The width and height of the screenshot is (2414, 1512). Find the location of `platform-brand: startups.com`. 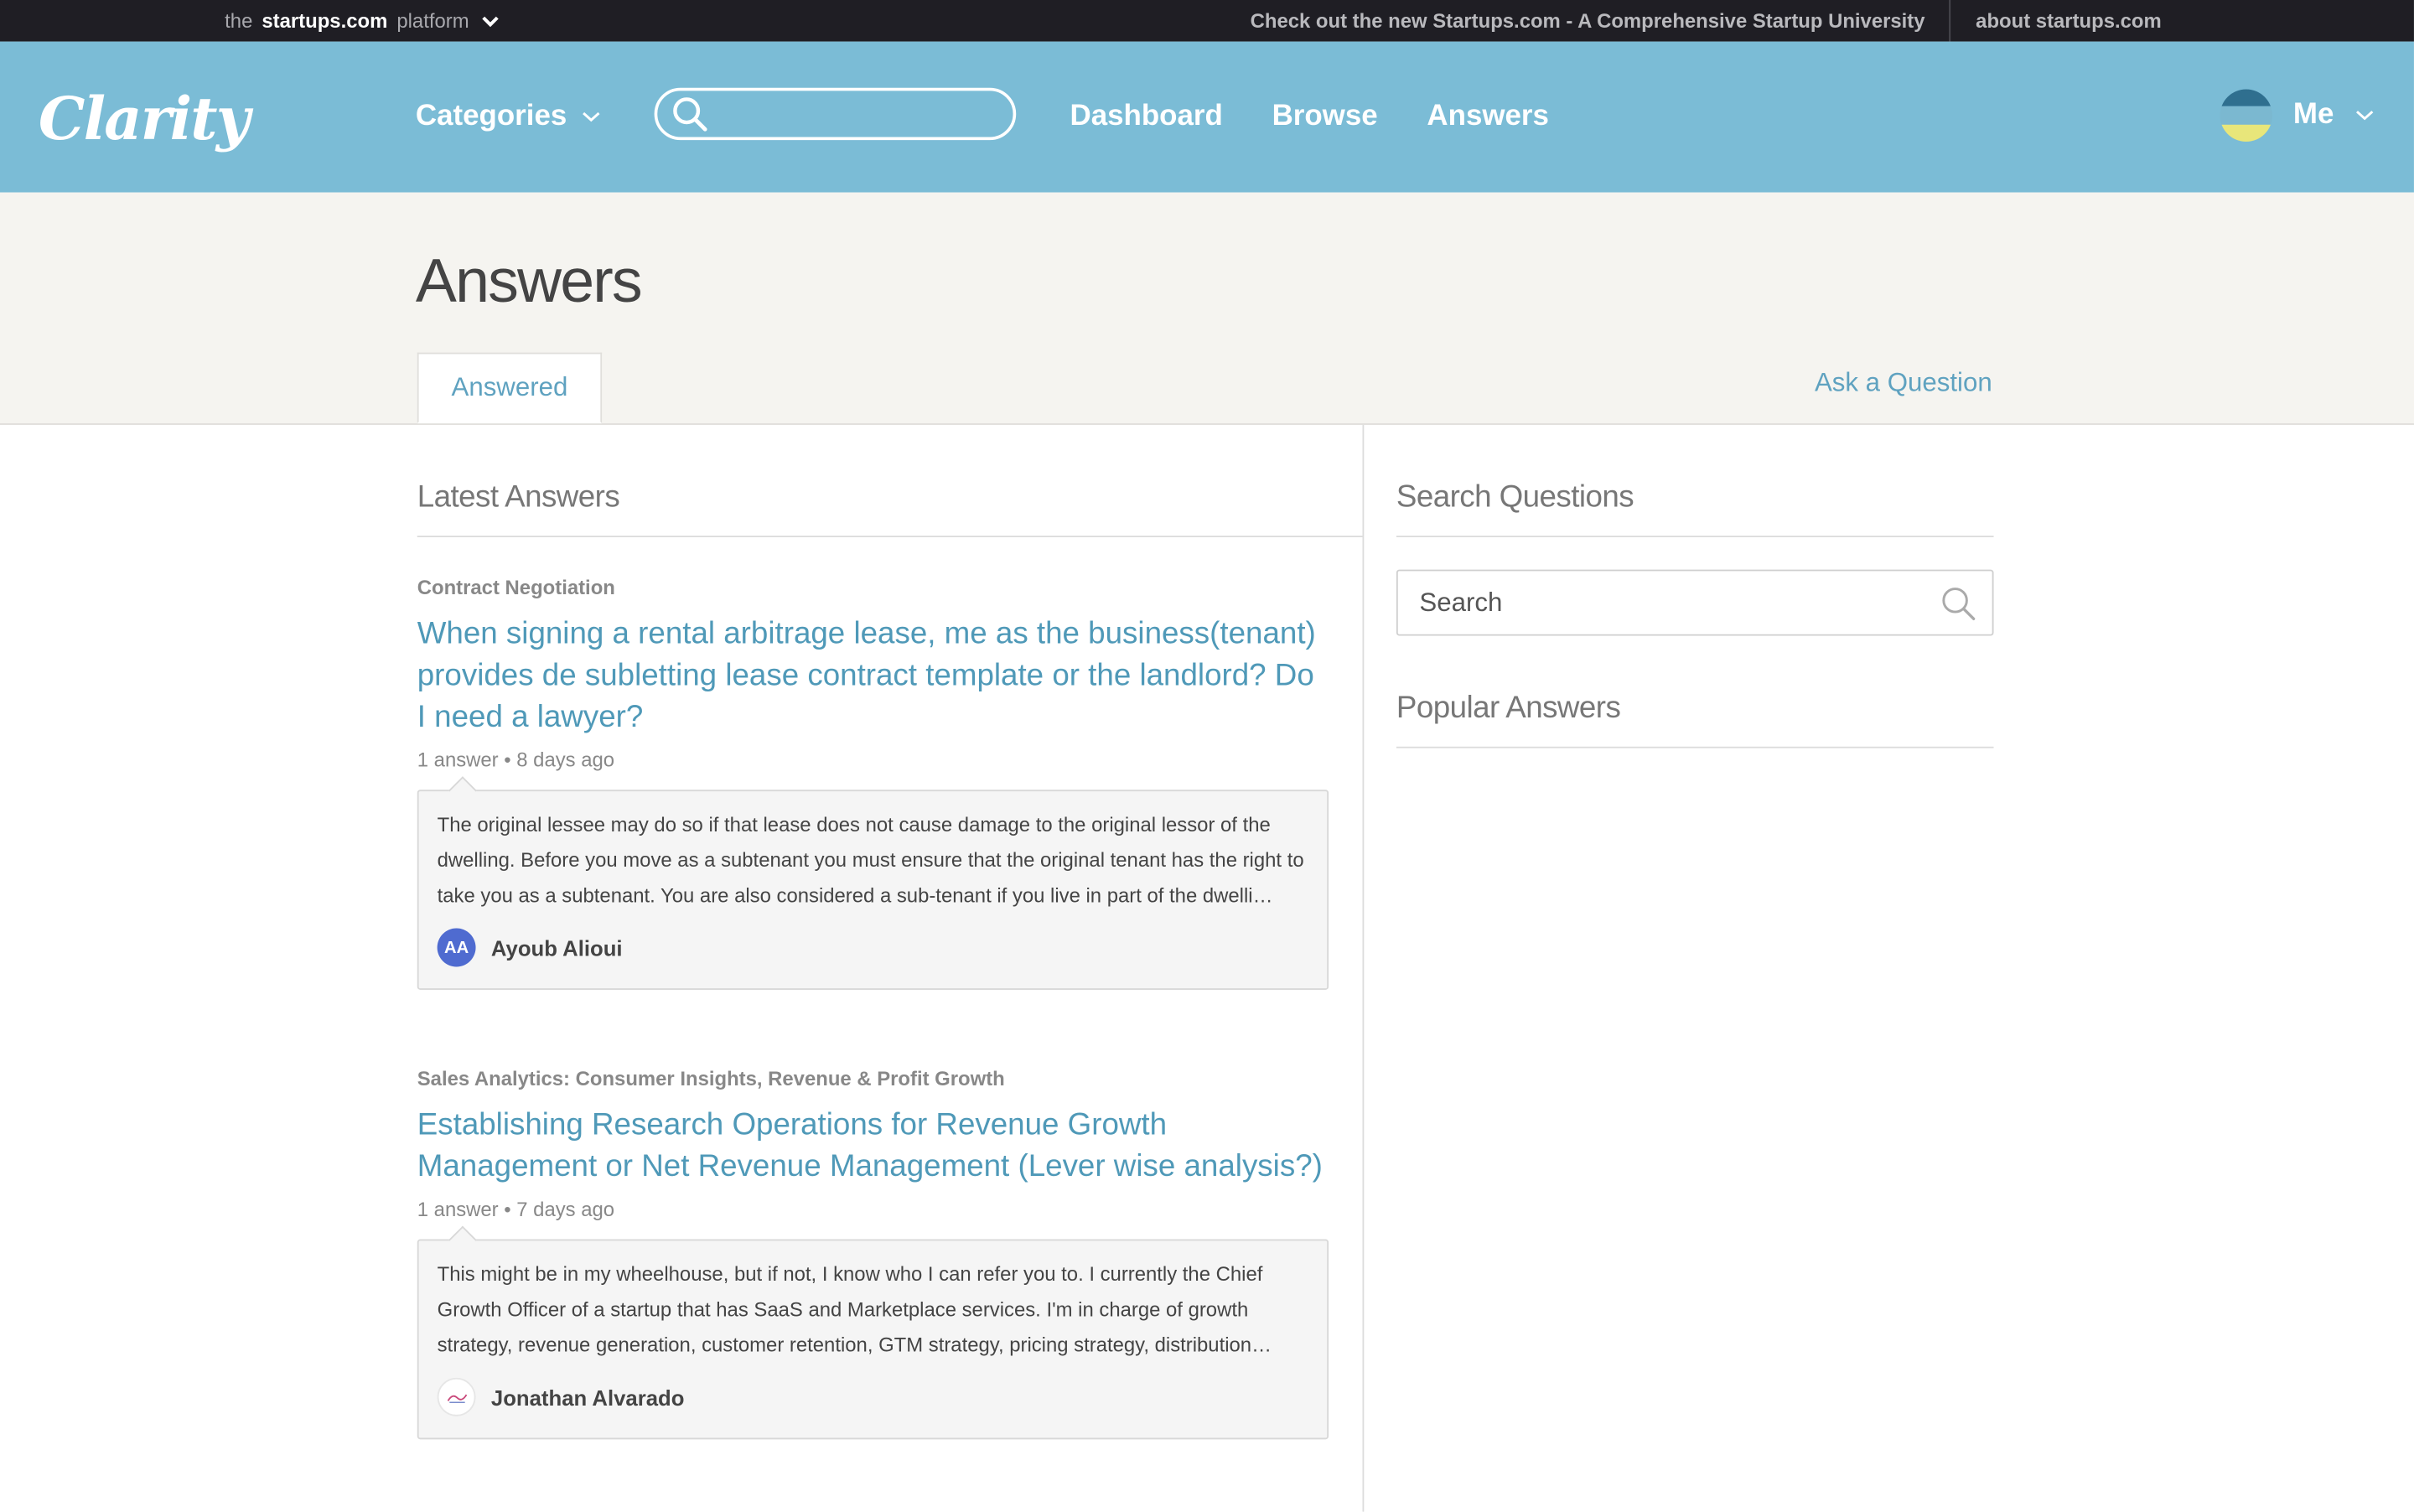

platform-brand: startups.com is located at coordinates (325, 21).